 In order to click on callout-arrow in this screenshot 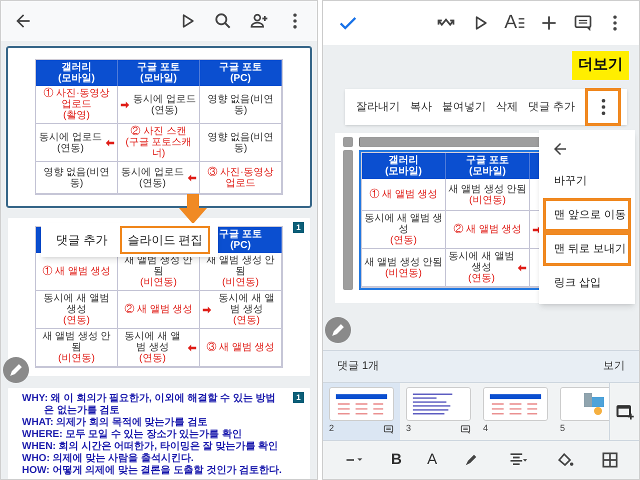, I will do `click(193, 209)`.